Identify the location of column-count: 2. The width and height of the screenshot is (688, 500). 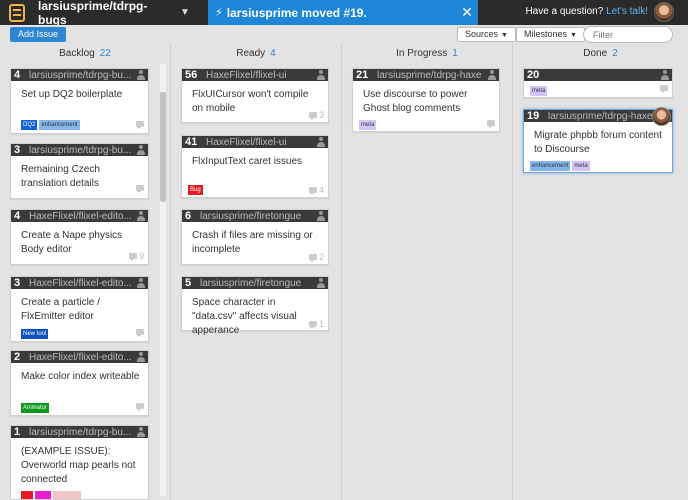
(615, 53).